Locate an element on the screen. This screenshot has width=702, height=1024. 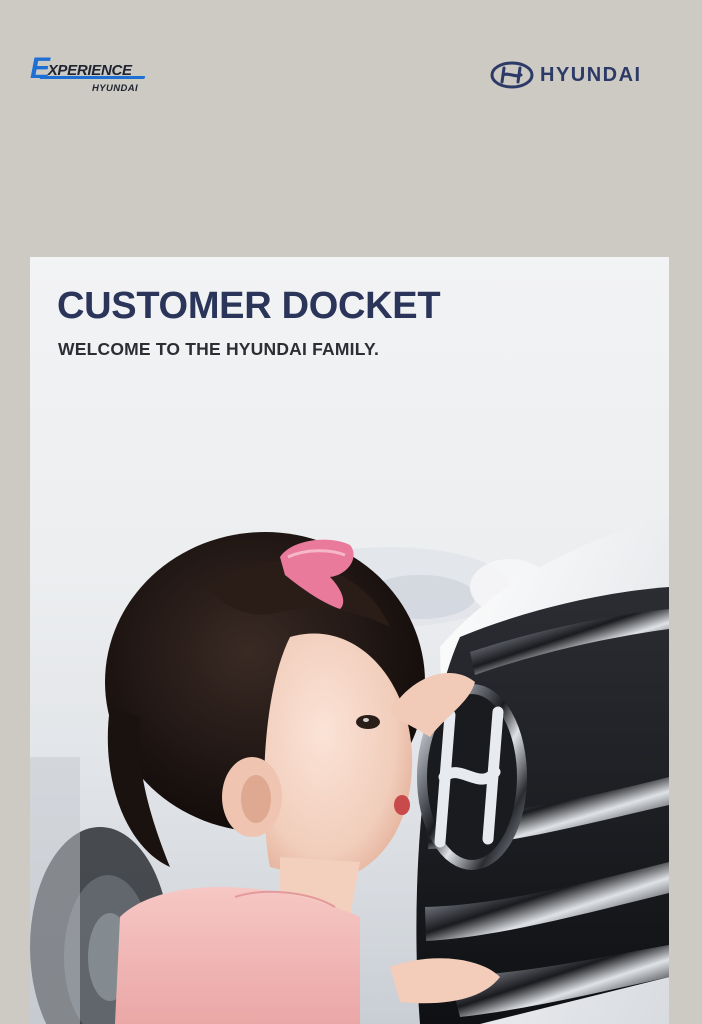
cover-title: CUSTOMER DOCKET is located at coordinates (249, 306).